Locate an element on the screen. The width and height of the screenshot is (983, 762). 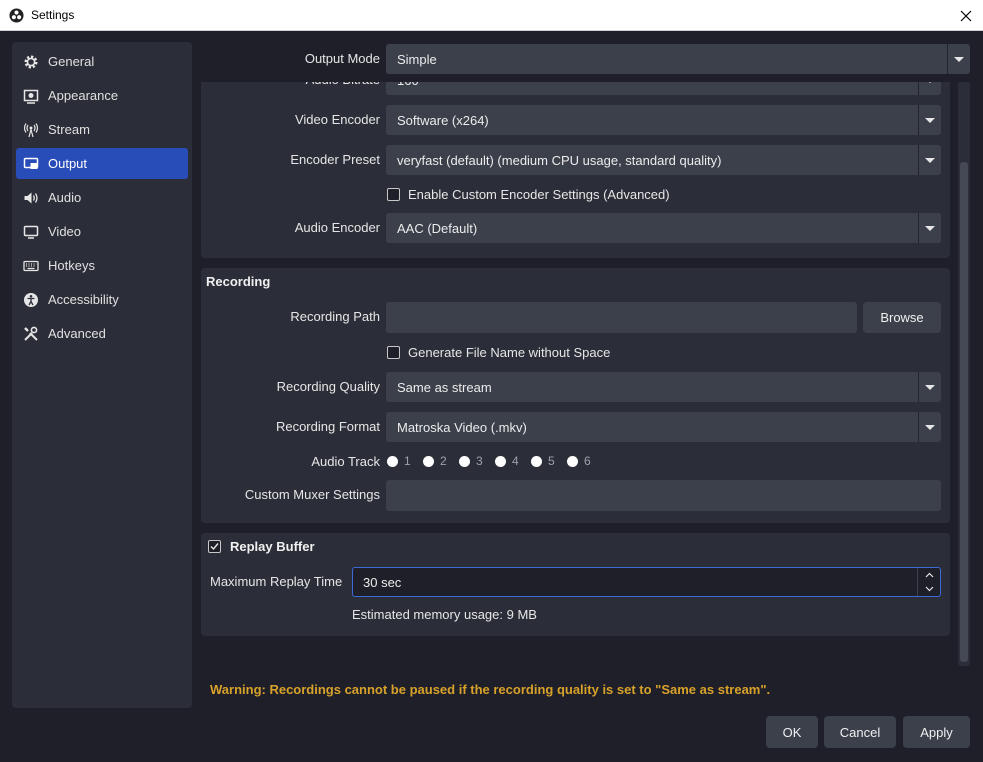
max-replay-time-spinbox: 30 sec is located at coordinates (646, 582).